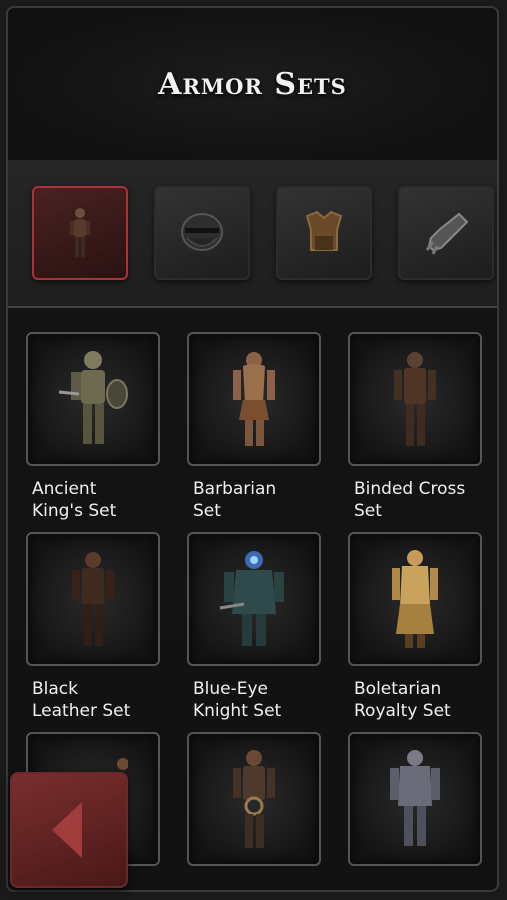 The width and height of the screenshot is (507, 900). What do you see at coordinates (81, 700) in the screenshot?
I see `armor-set-label: Black Leather Set` at bounding box center [81, 700].